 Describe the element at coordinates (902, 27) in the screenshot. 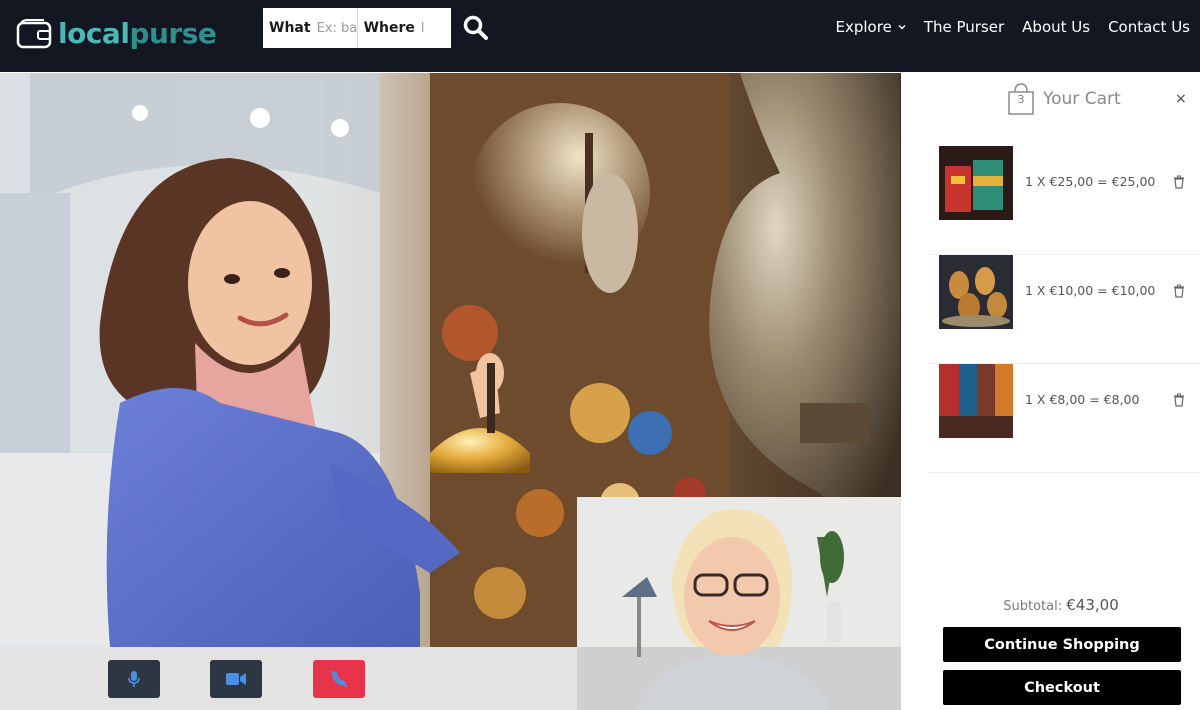

I see `chevron-down-icon` at that location.